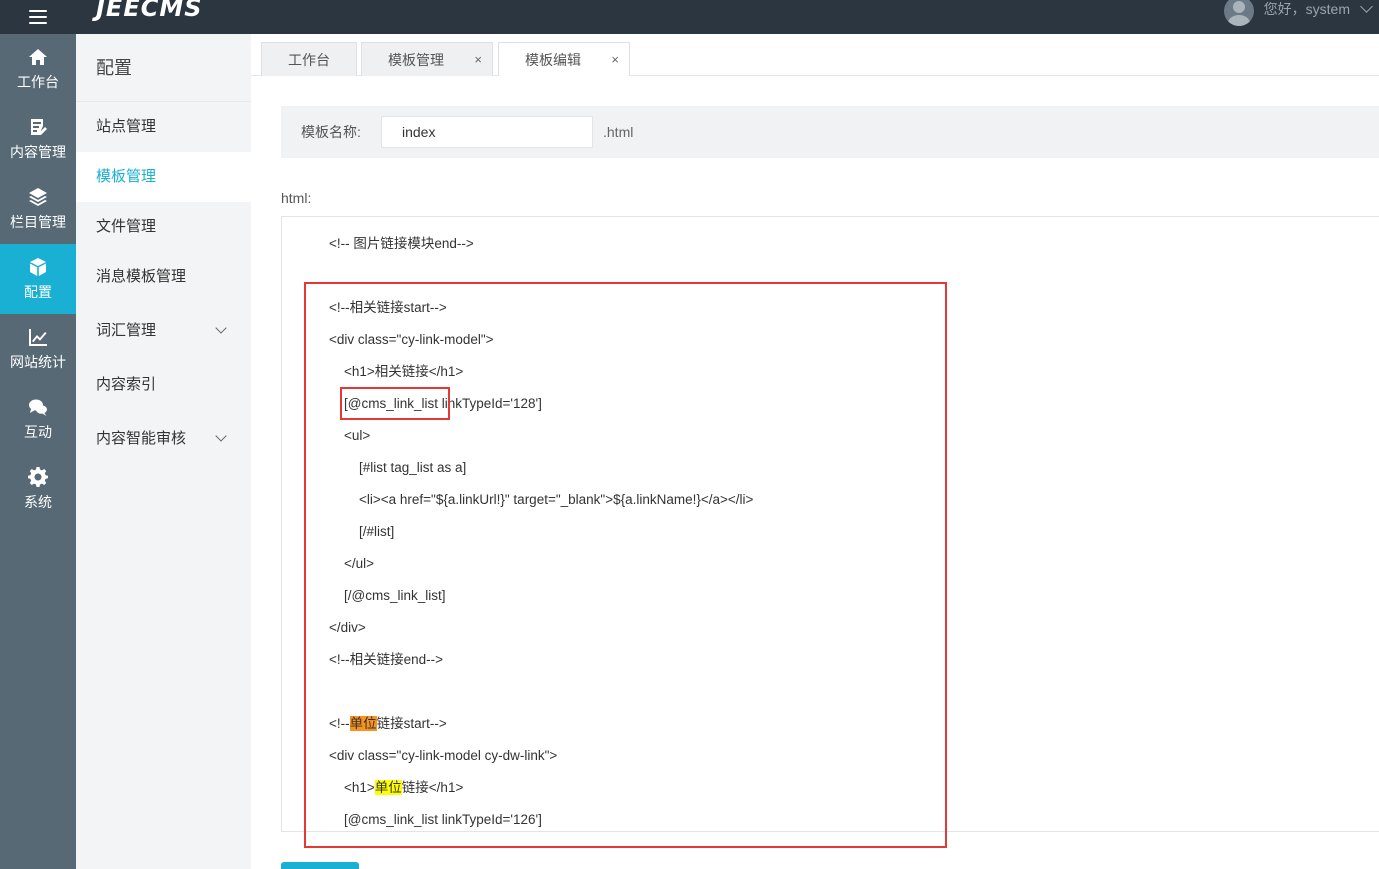 The image size is (1379, 869). Describe the element at coordinates (689, 17) in the screenshot. I see `top-header: JEECMS 您好，system` at that location.